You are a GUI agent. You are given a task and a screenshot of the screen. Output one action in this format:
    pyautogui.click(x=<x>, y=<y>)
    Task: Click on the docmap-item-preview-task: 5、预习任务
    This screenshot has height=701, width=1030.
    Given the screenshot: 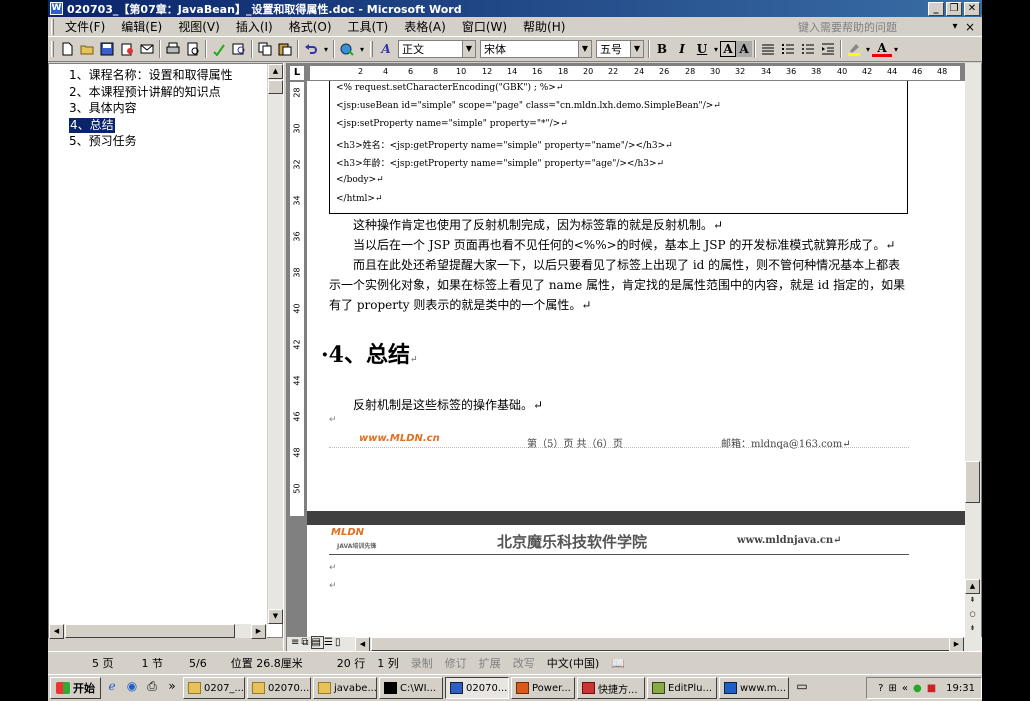 What is the action you would take?
    pyautogui.click(x=103, y=141)
    